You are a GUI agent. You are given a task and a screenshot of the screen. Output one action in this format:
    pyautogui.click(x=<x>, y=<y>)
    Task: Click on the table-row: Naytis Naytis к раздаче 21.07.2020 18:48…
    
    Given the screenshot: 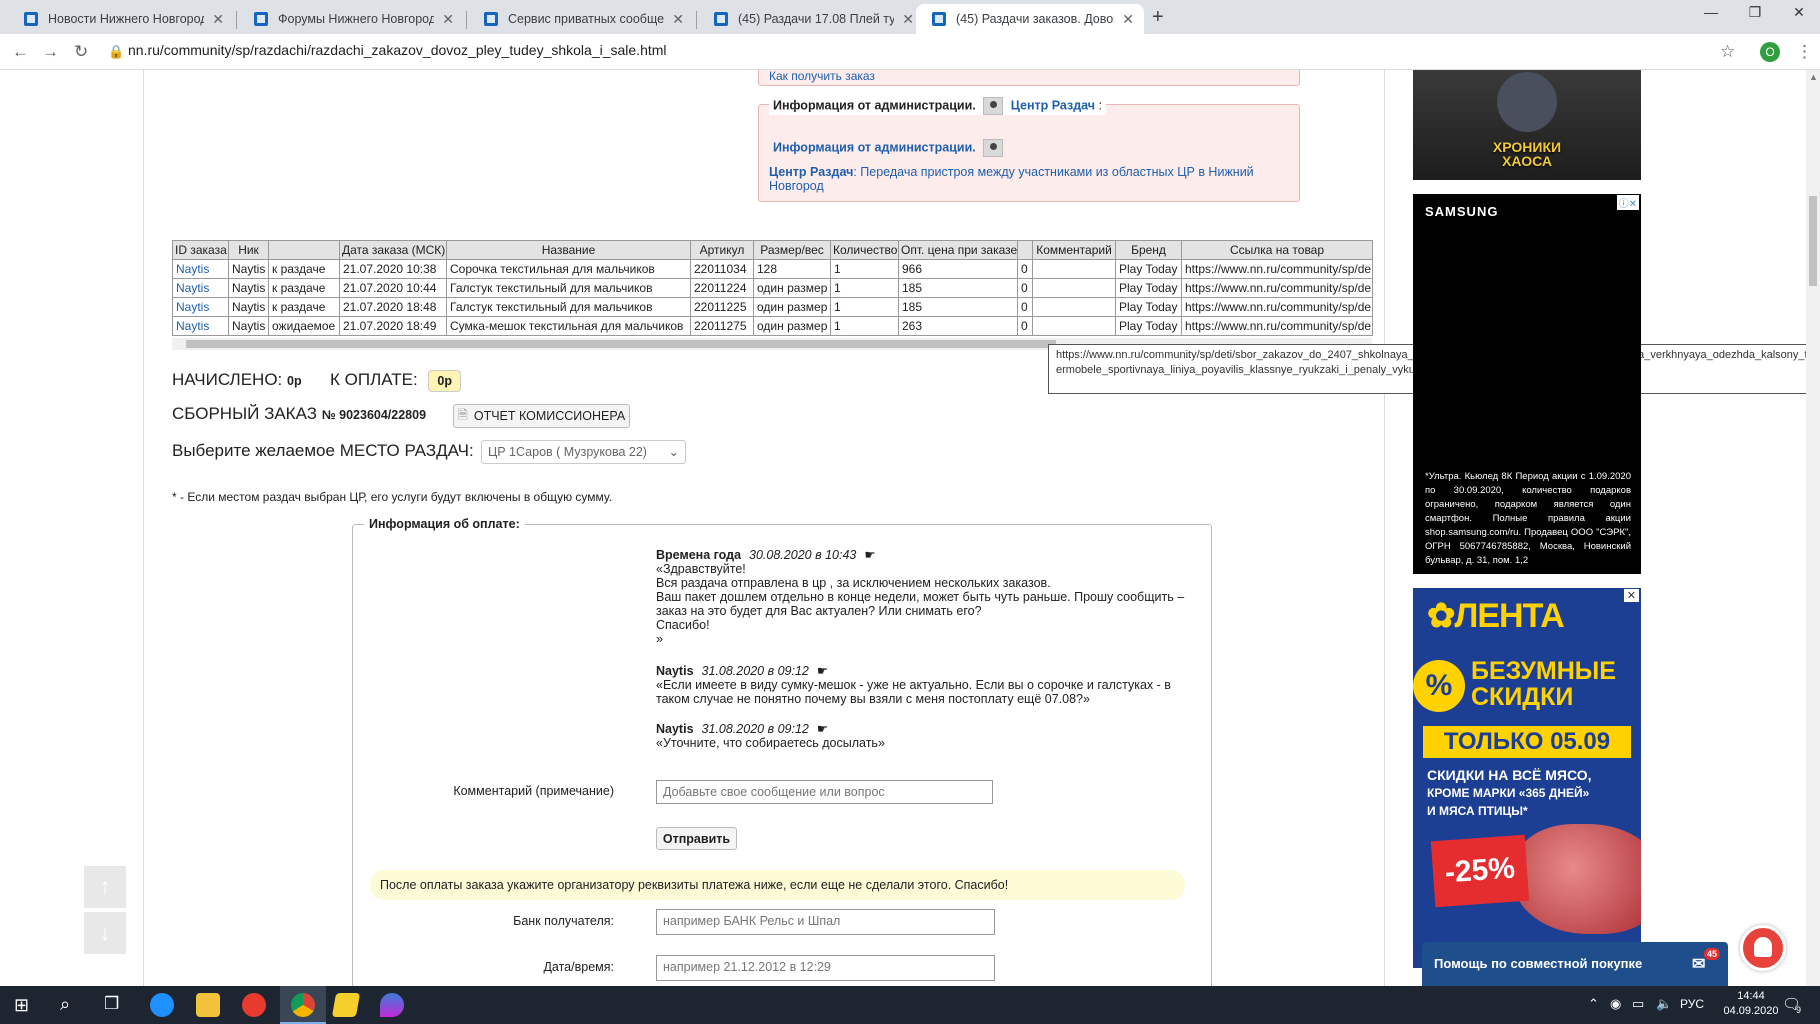 What is the action you would take?
    pyautogui.click(x=772, y=307)
    